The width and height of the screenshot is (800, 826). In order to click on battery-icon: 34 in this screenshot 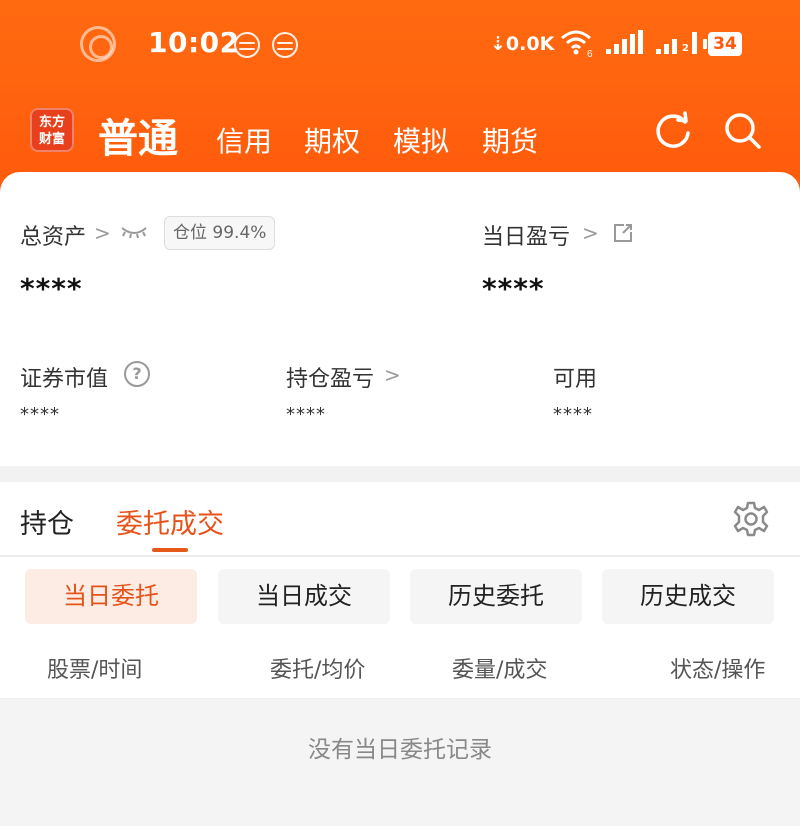, I will do `click(722, 44)`.